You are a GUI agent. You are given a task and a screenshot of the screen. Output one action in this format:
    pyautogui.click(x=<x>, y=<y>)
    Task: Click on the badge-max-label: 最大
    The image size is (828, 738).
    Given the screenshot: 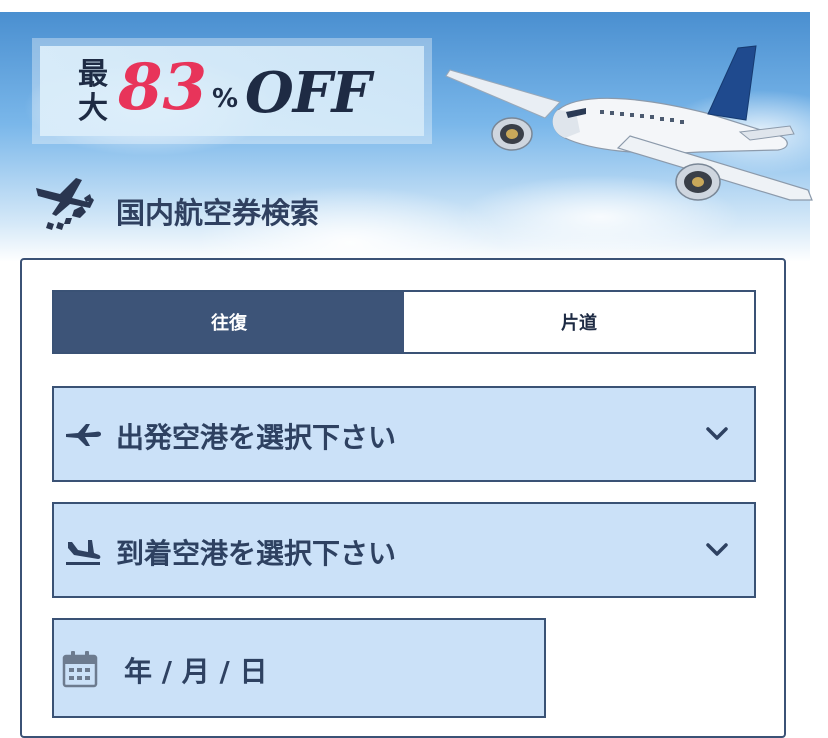 What is the action you would take?
    pyautogui.click(x=93, y=91)
    